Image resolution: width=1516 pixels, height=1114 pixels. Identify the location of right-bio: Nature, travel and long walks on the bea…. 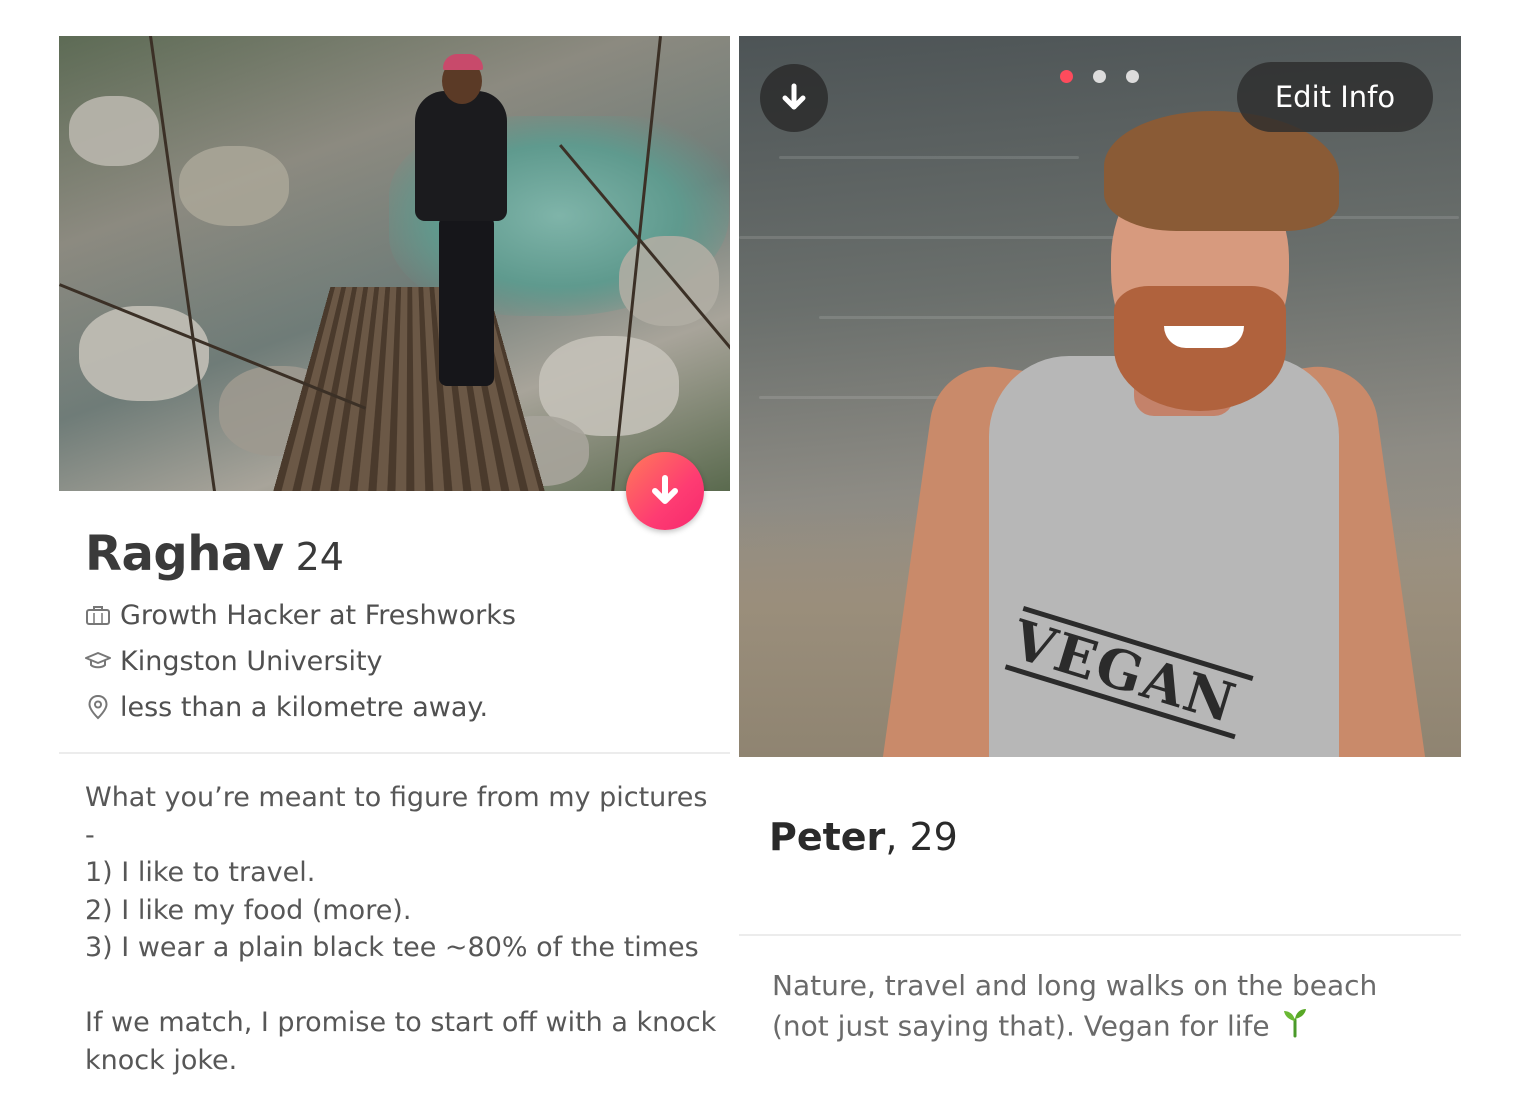
(1092, 1007).